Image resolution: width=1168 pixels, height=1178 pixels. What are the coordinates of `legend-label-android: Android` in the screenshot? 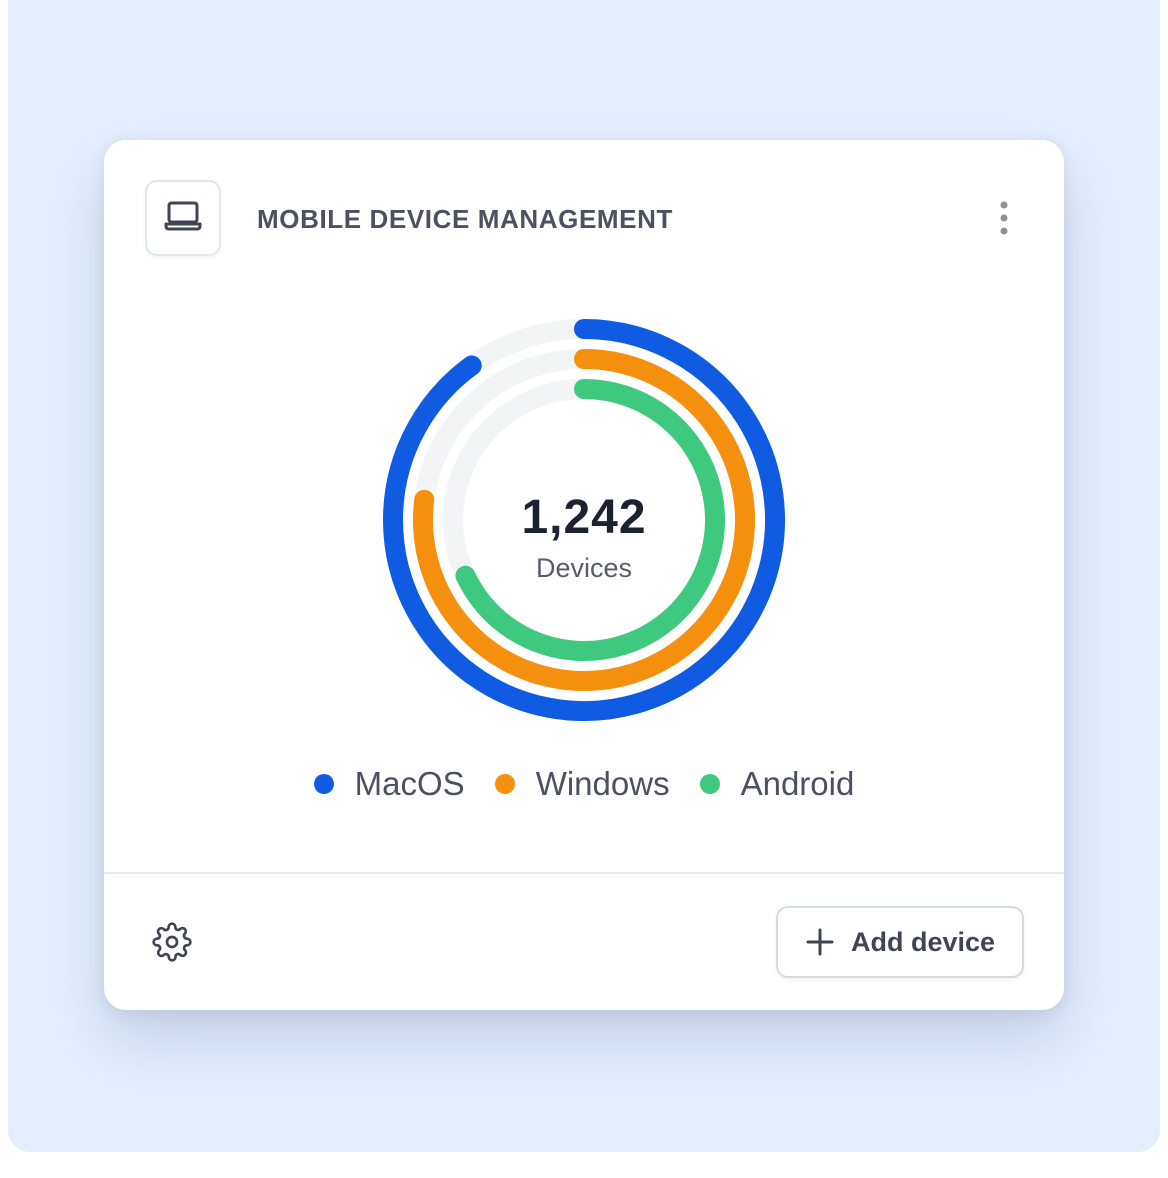 It's located at (797, 783).